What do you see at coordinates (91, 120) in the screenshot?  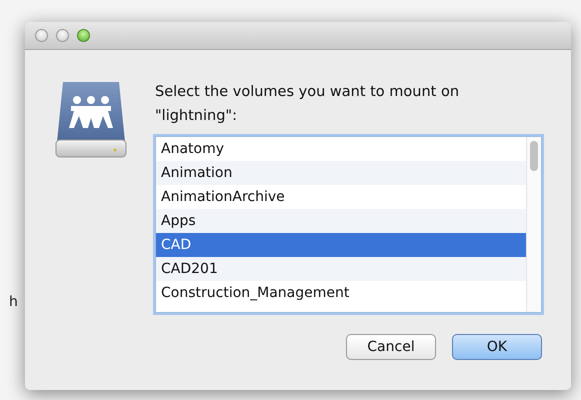 I see `network-drive-icon` at bounding box center [91, 120].